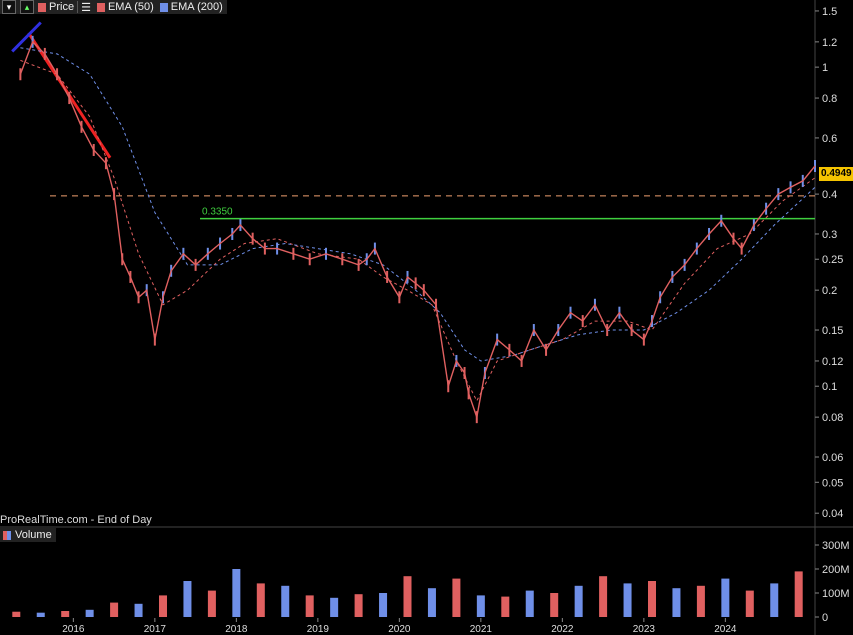 Image resolution: width=853 pixels, height=635 pixels. What do you see at coordinates (829, 195) in the screenshot?
I see `price-tick-label: 0.4` at bounding box center [829, 195].